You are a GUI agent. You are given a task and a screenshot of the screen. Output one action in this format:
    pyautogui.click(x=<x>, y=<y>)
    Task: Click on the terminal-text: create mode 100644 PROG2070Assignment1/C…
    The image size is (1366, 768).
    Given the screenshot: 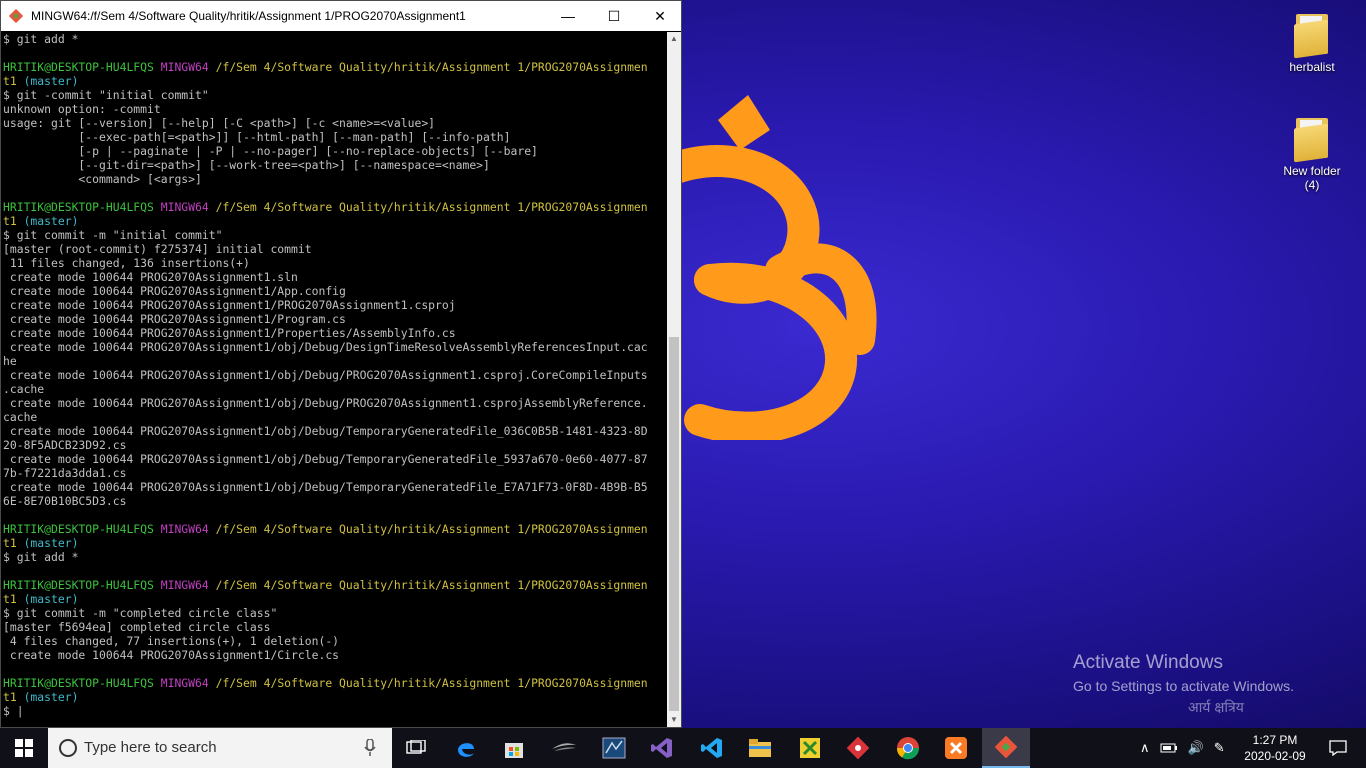 What is the action you would take?
    pyautogui.click(x=171, y=655)
    